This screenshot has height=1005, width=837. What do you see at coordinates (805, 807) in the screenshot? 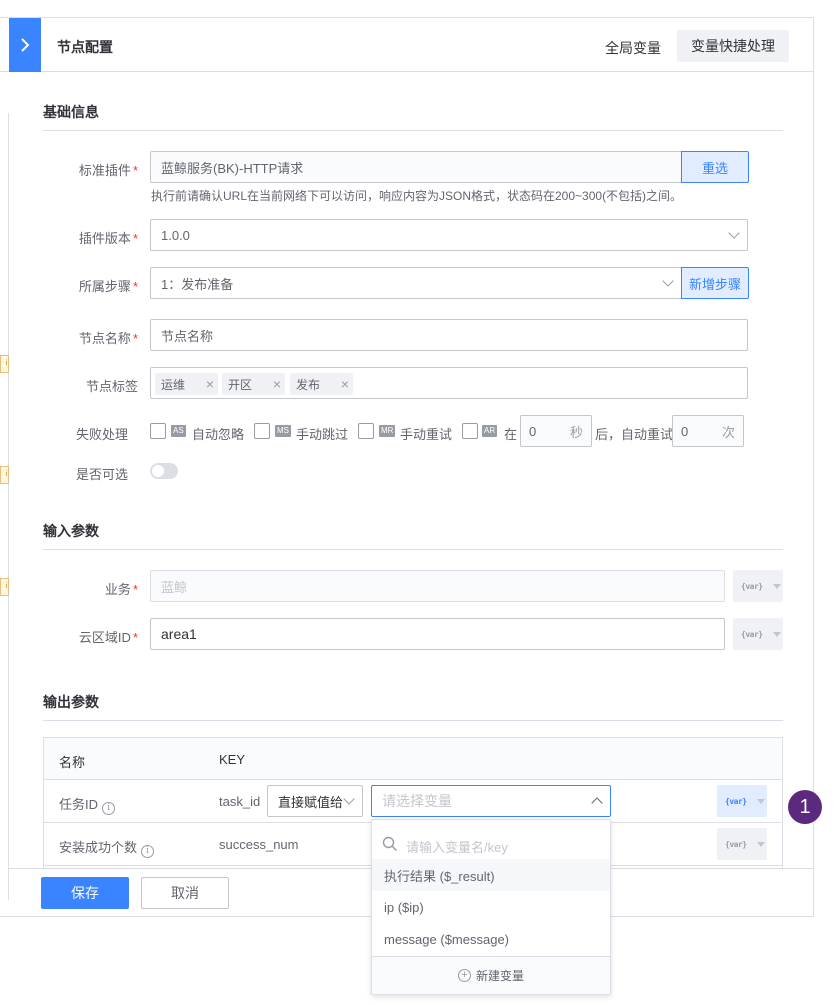
I see `step-marker: 1` at bounding box center [805, 807].